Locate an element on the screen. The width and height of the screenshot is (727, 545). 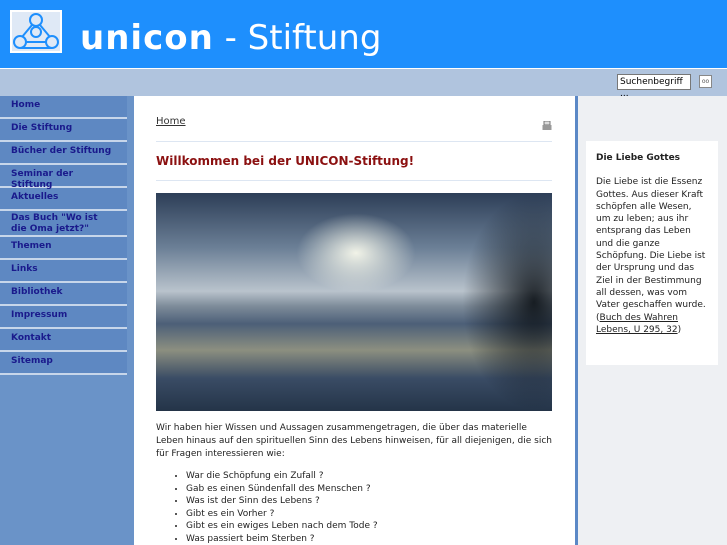
site-logo-text: unicon - Stiftung is located at coordinates (231, 38).